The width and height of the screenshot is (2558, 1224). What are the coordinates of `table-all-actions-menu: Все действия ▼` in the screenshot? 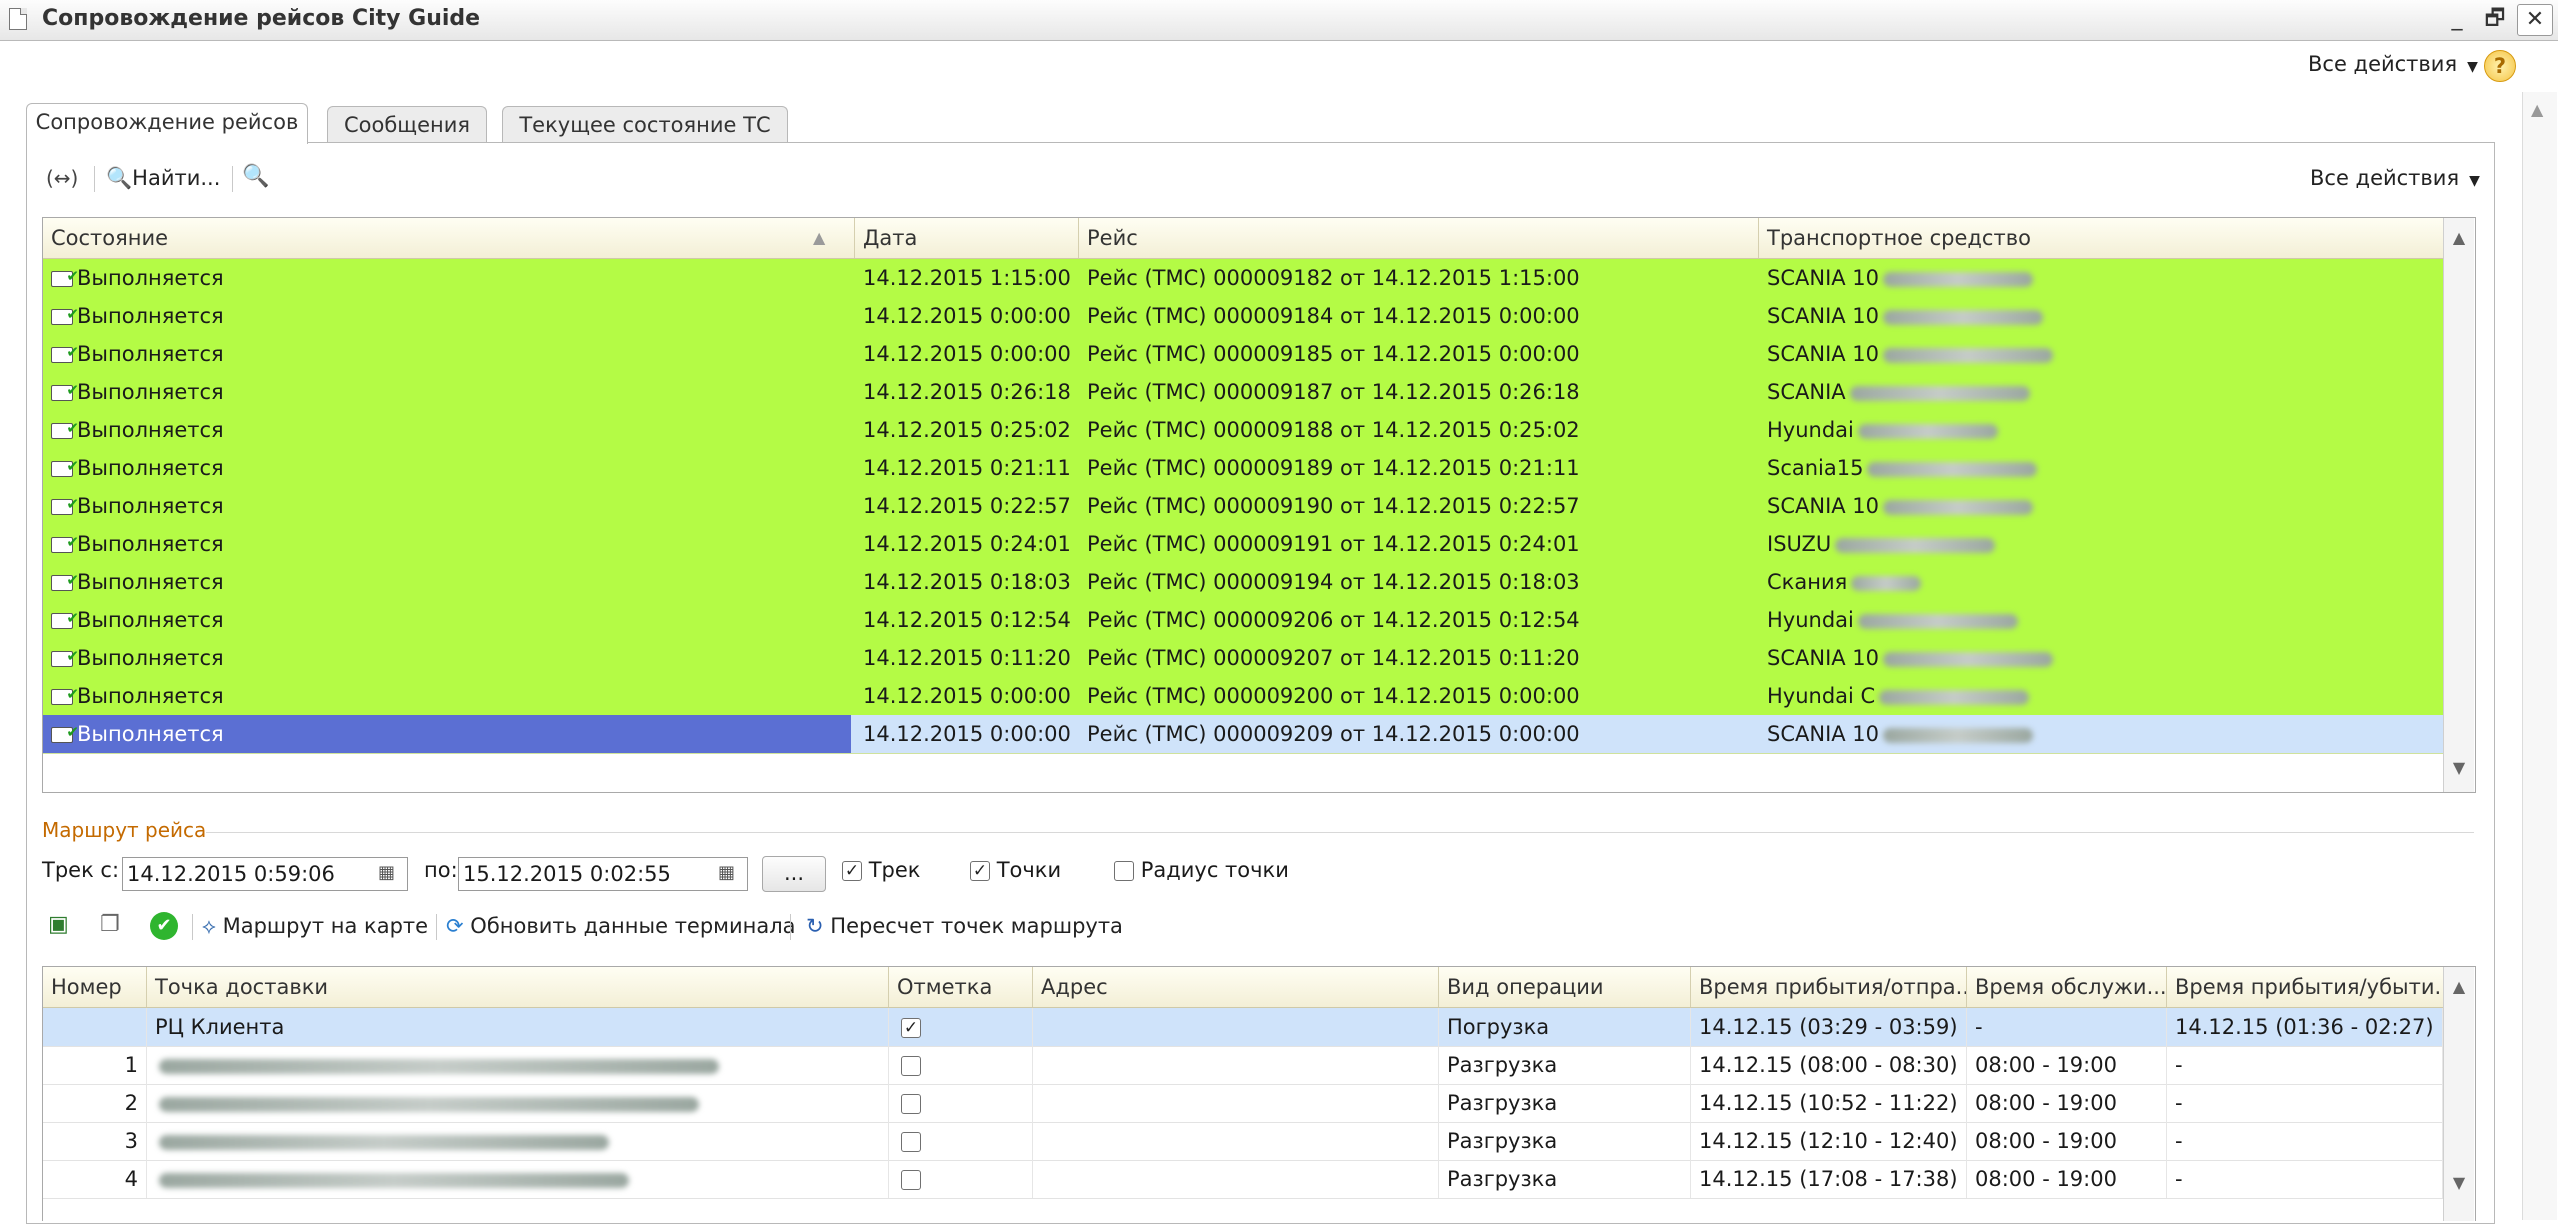 It's located at (2395, 178).